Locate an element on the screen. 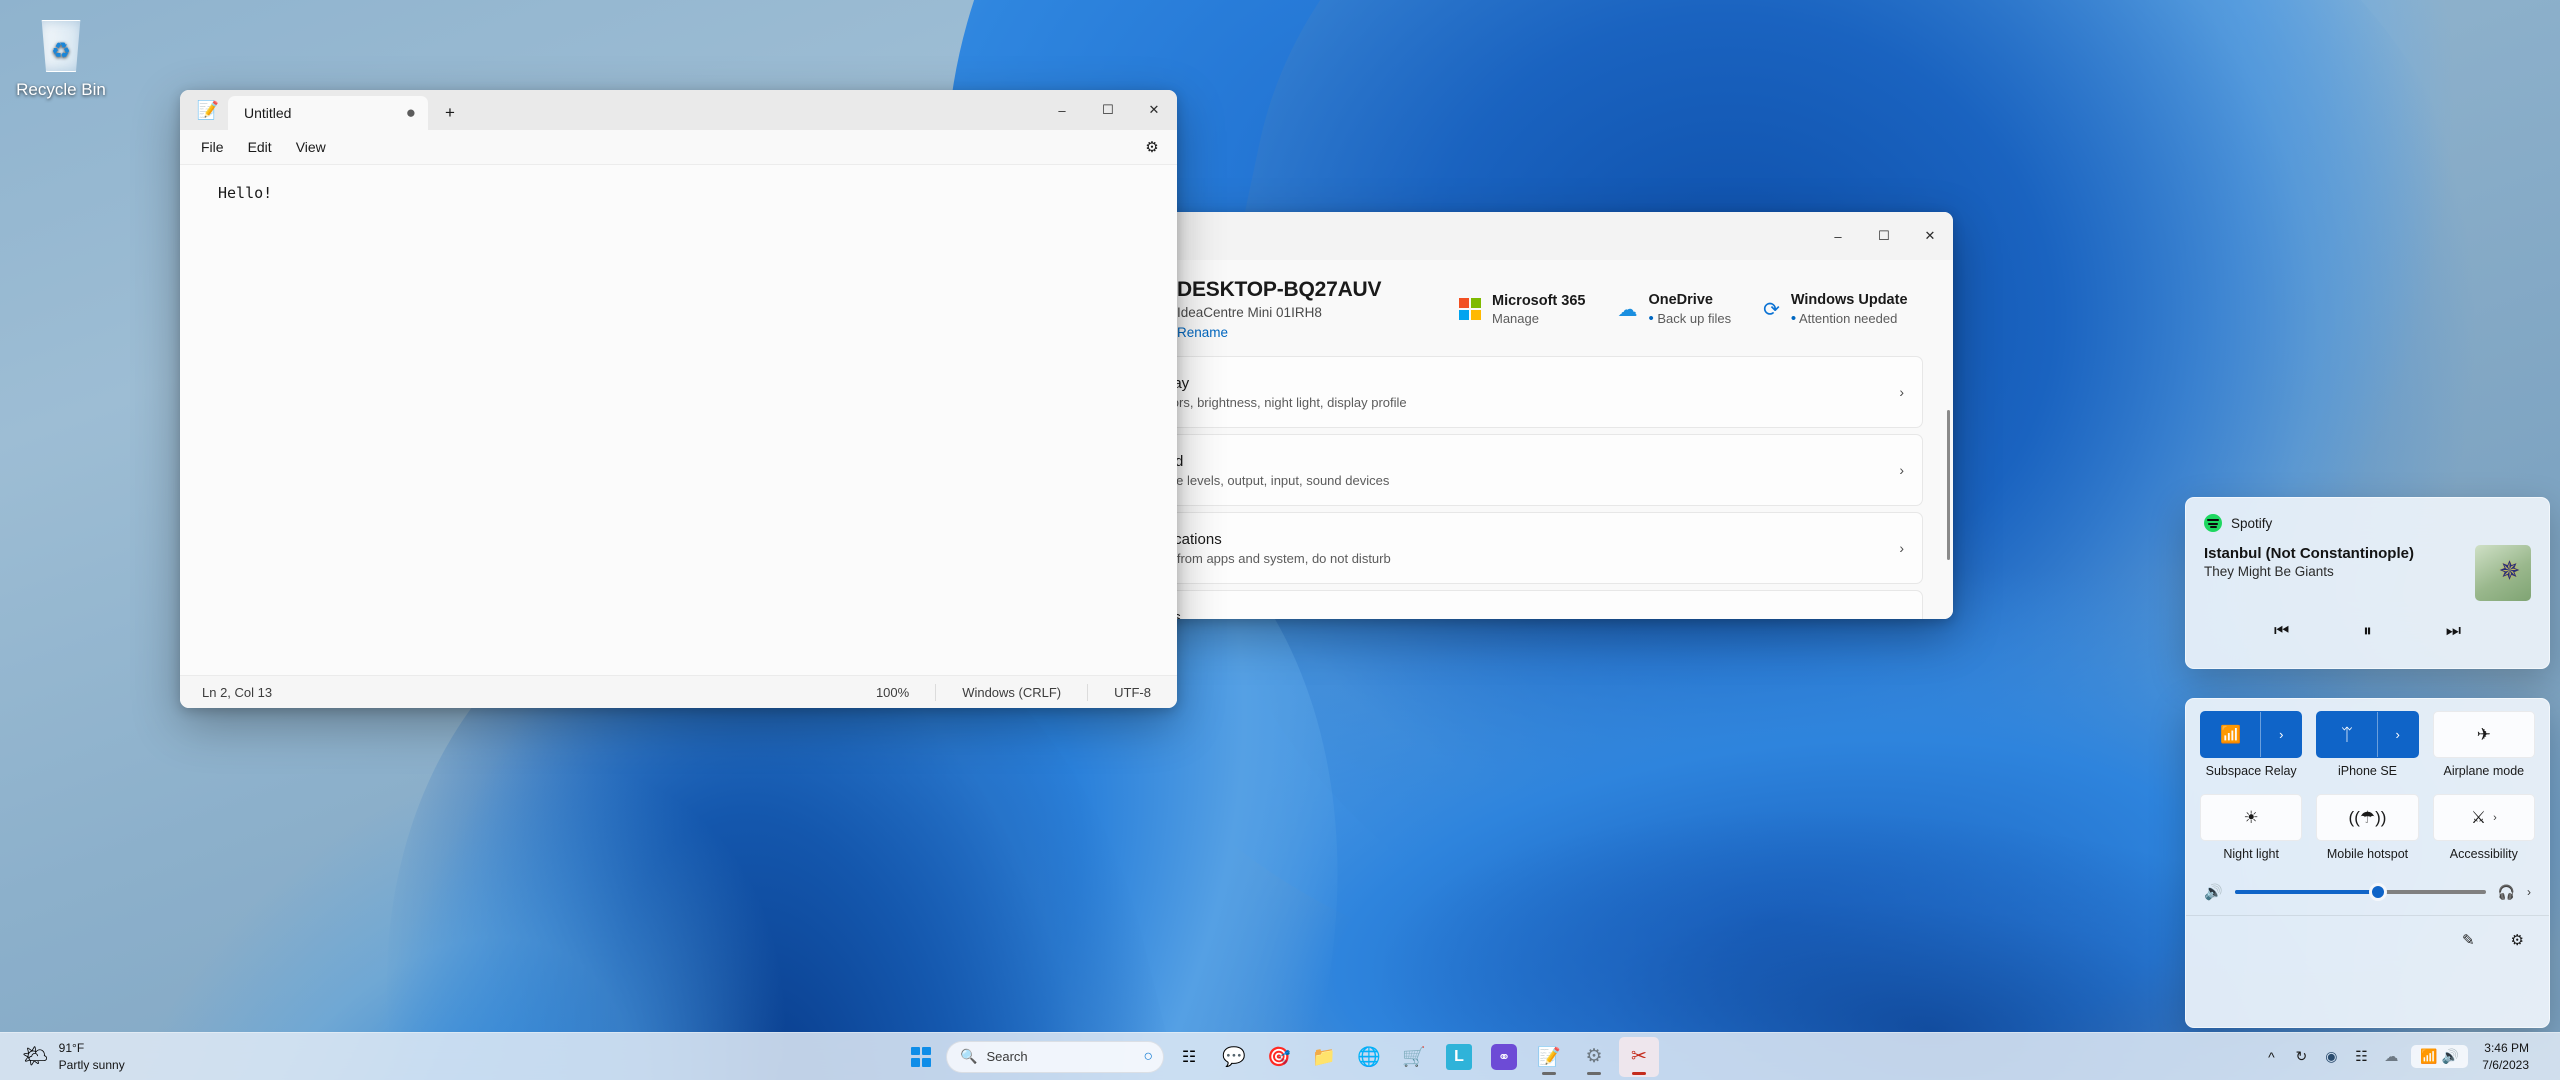 This screenshot has height=1080, width=2560. device-name: DESKTOP-BQ27AUV is located at coordinates (1279, 289).